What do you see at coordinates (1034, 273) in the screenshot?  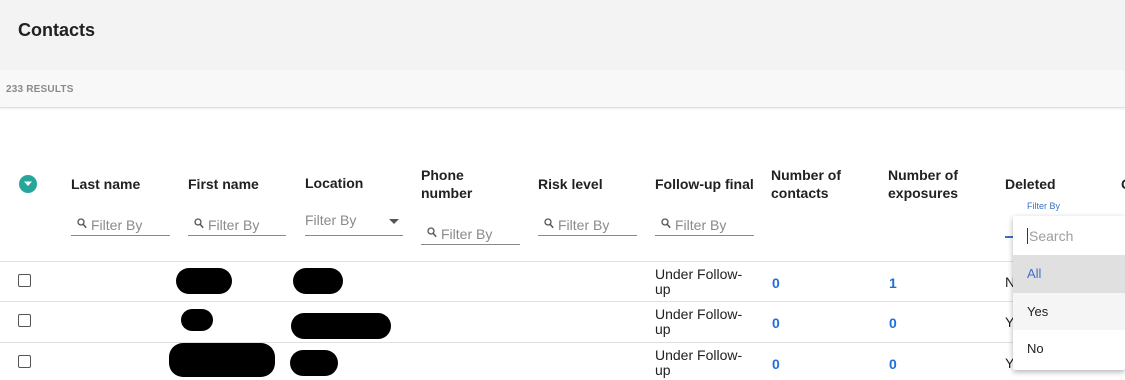 I see `dropdown-option-label: All` at bounding box center [1034, 273].